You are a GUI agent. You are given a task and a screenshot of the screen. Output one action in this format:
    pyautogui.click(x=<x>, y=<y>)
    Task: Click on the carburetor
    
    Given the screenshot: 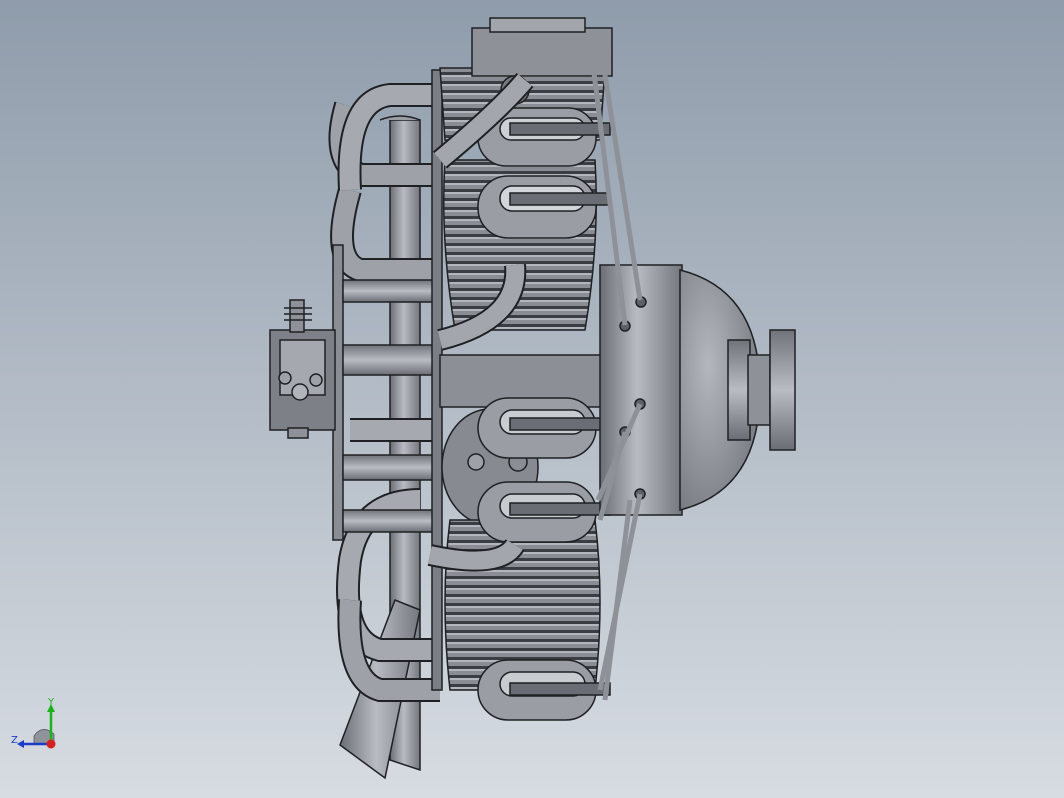 What is the action you would take?
    pyautogui.click(x=302, y=369)
    